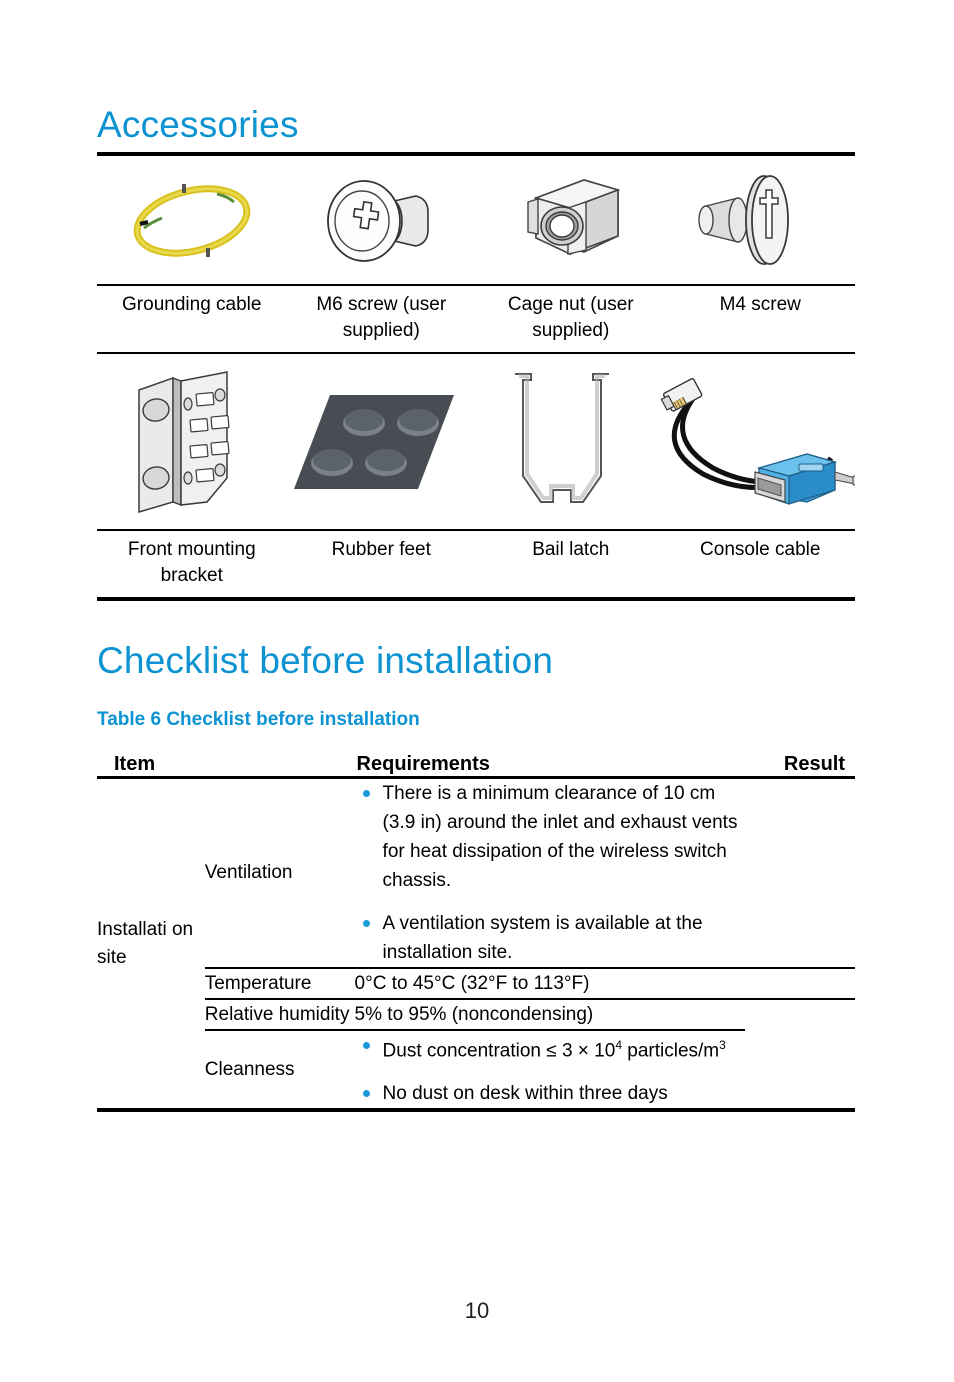  What do you see at coordinates (550, 983) in the screenshot?
I see `row-requirements-temperature: 0°C to 45°C (32°F to 113°F)` at bounding box center [550, 983].